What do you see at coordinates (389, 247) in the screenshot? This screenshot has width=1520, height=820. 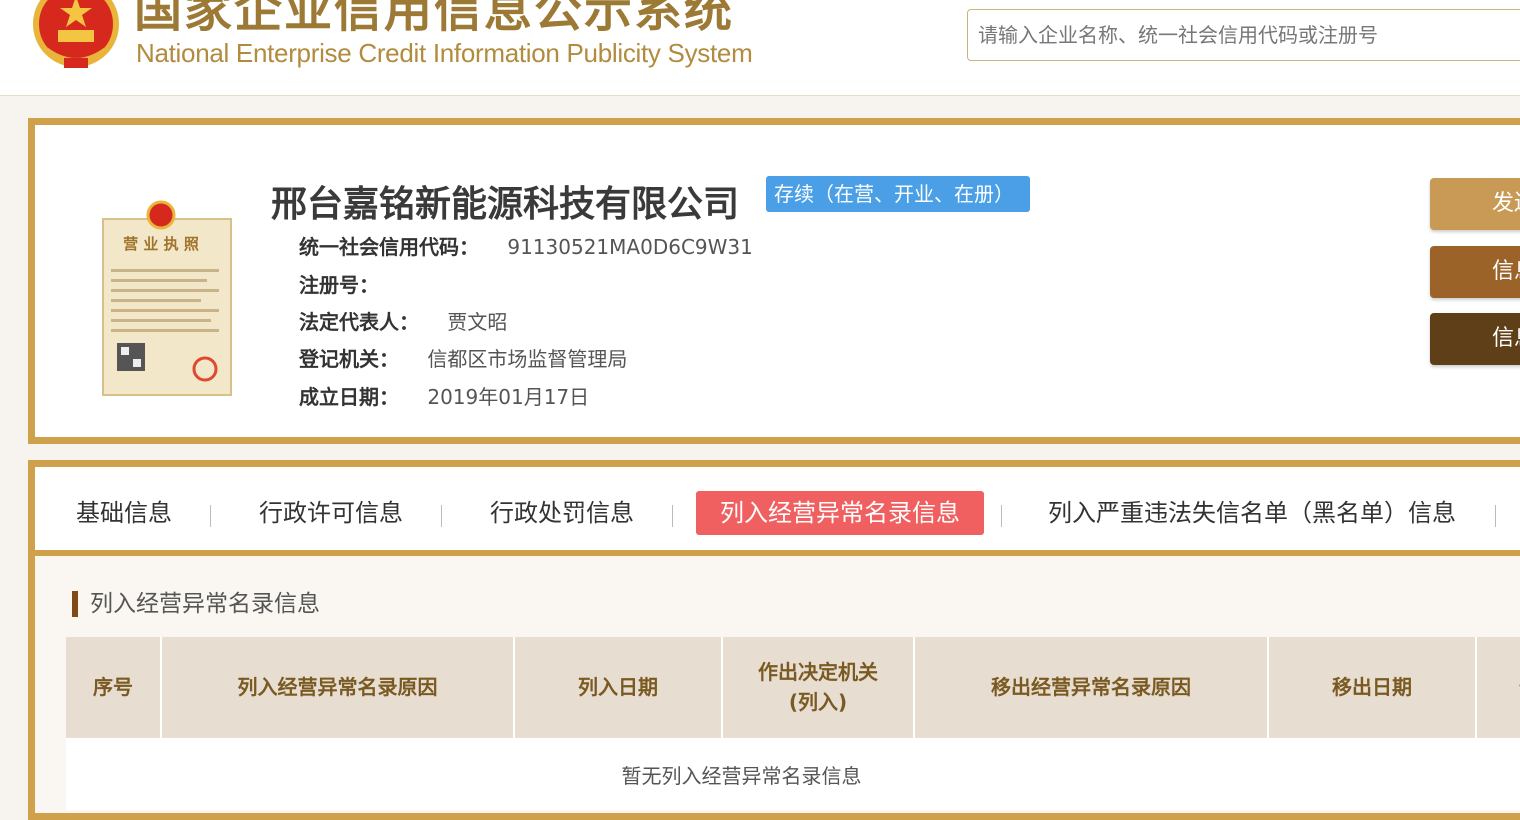 I see `credit-code-label: 统一社会信用代码：` at bounding box center [389, 247].